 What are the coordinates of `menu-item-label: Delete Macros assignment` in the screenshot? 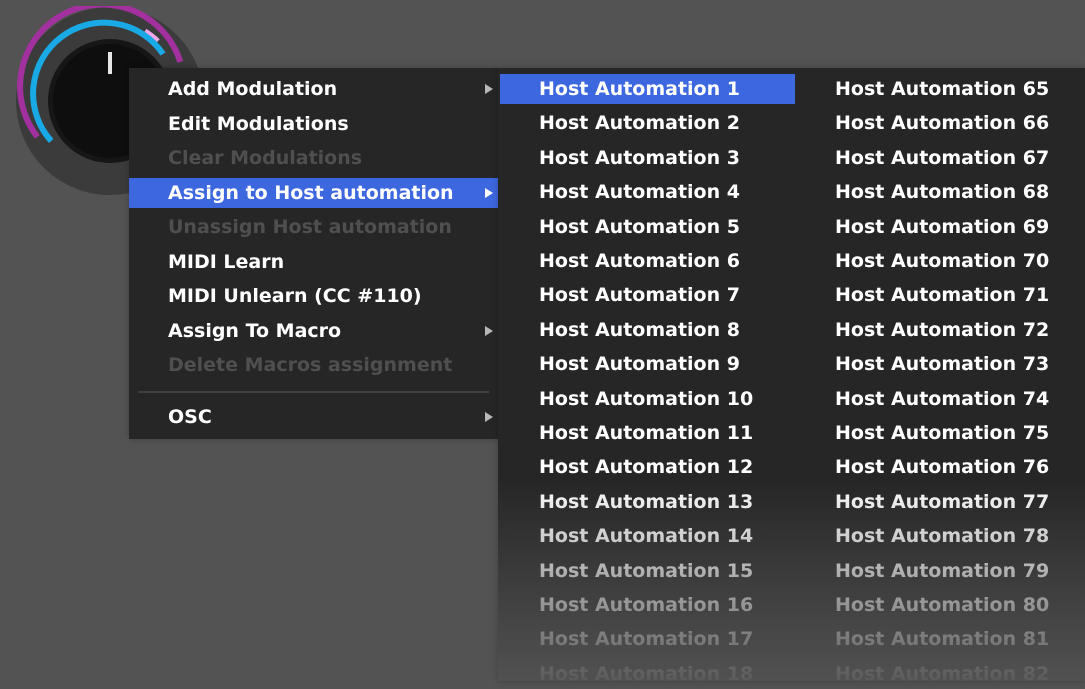 It's located at (310, 365).